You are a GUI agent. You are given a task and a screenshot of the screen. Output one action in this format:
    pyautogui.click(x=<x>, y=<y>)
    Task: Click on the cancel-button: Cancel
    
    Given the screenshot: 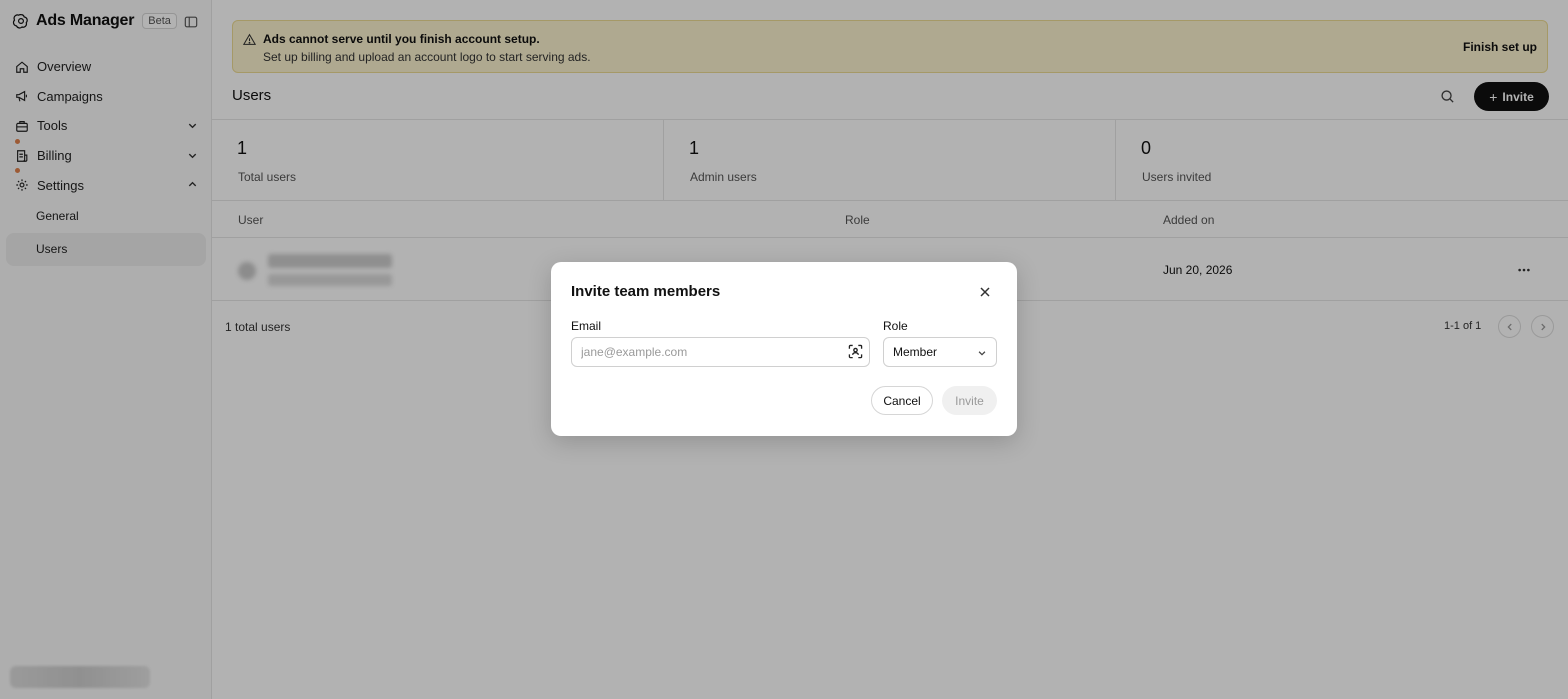 What is the action you would take?
    pyautogui.click(x=902, y=400)
    